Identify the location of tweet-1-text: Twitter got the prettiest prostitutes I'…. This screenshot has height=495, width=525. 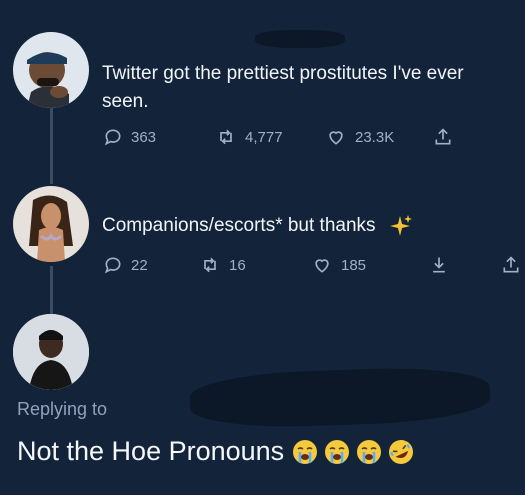
(283, 87).